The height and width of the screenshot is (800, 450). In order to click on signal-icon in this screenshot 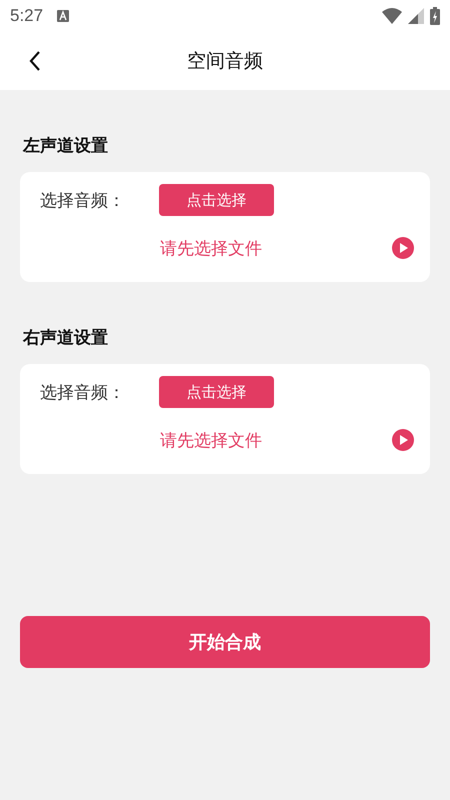, I will do `click(416, 16)`.